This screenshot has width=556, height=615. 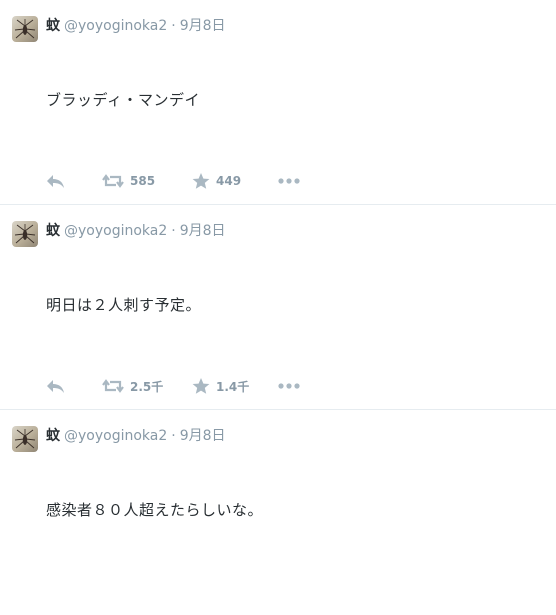 I want to click on favorite-button: 449, so click(x=216, y=181).